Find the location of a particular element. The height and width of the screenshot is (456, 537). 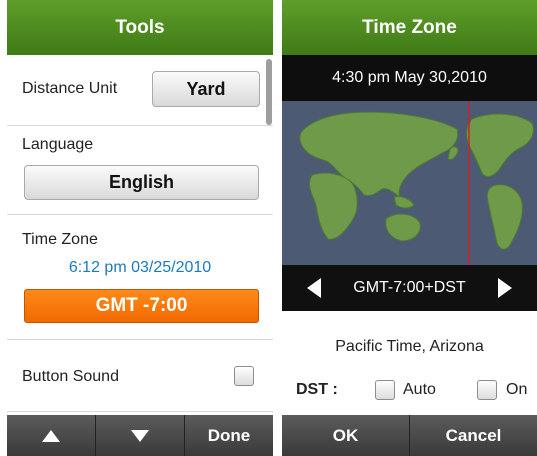

left-arrow-icon is located at coordinates (314, 288).